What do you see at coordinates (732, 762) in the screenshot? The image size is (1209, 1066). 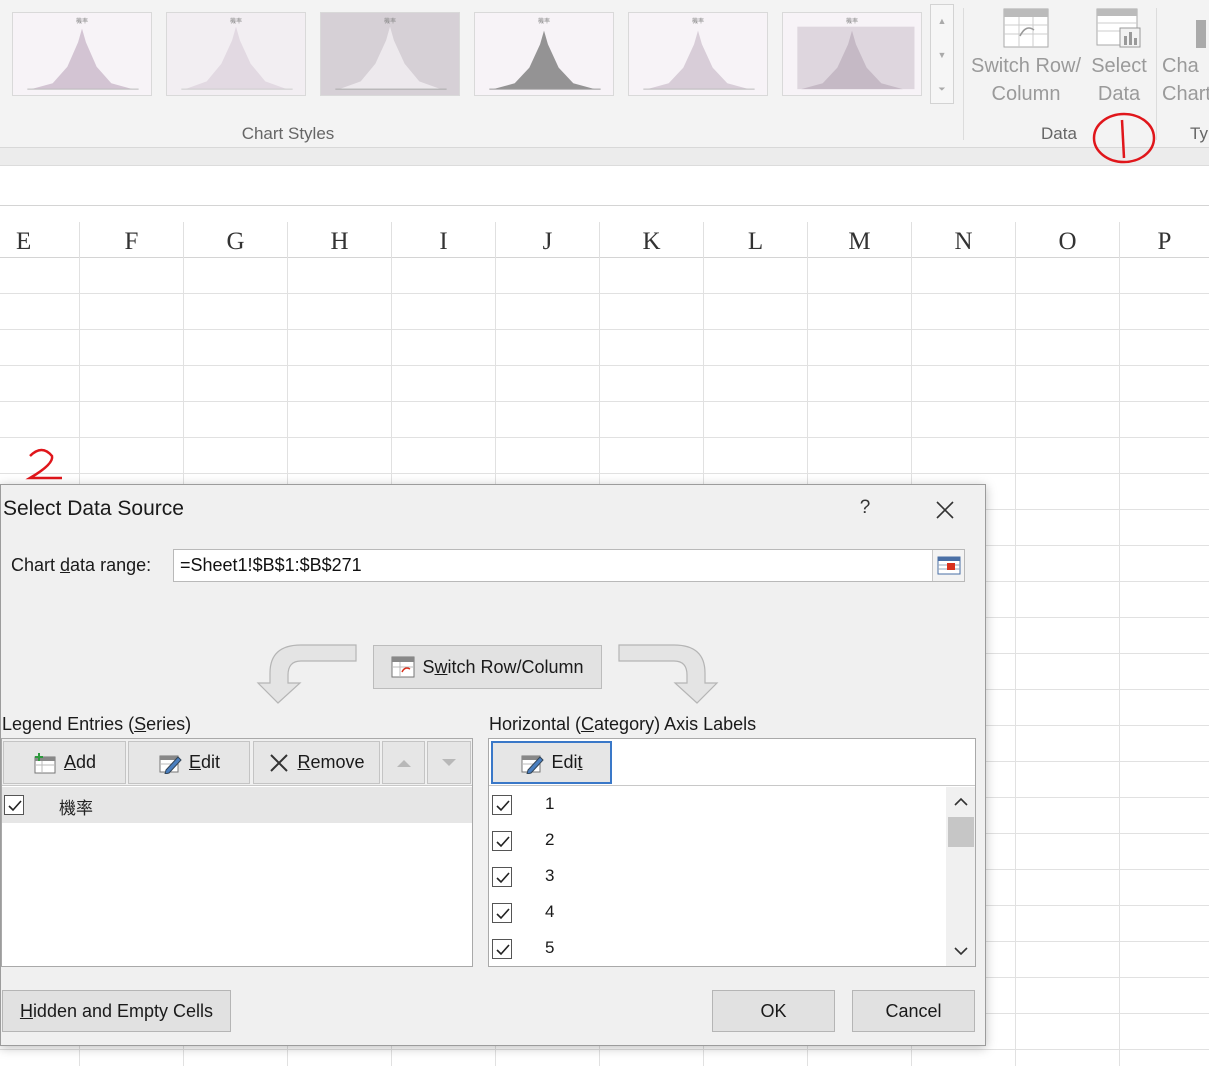 I see `axis-toolbar: Edit` at bounding box center [732, 762].